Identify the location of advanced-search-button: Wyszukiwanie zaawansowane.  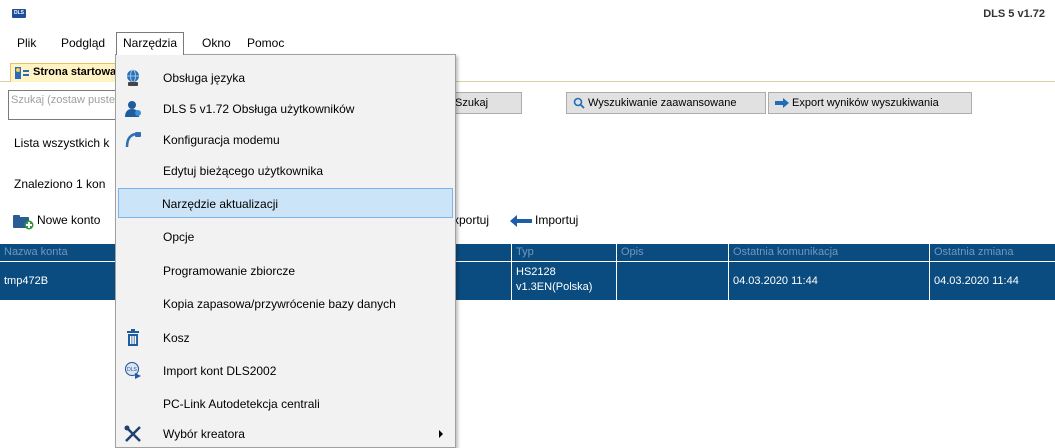
(666, 103).